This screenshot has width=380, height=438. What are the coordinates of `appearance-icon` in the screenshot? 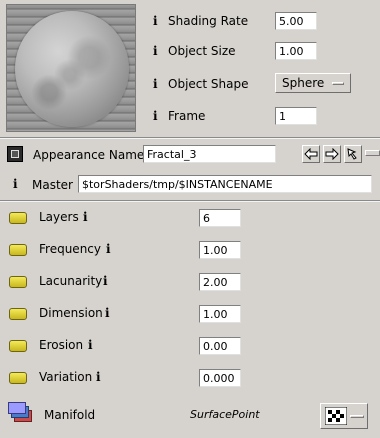 It's located at (15, 154).